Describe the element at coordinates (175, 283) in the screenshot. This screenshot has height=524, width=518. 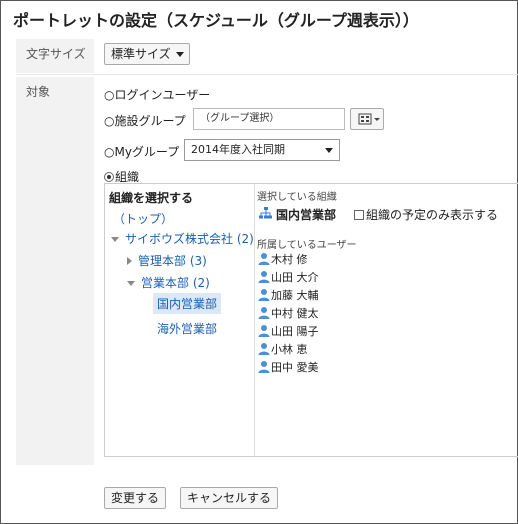
I see `tree-item-label: 営業本部 (2)` at that location.